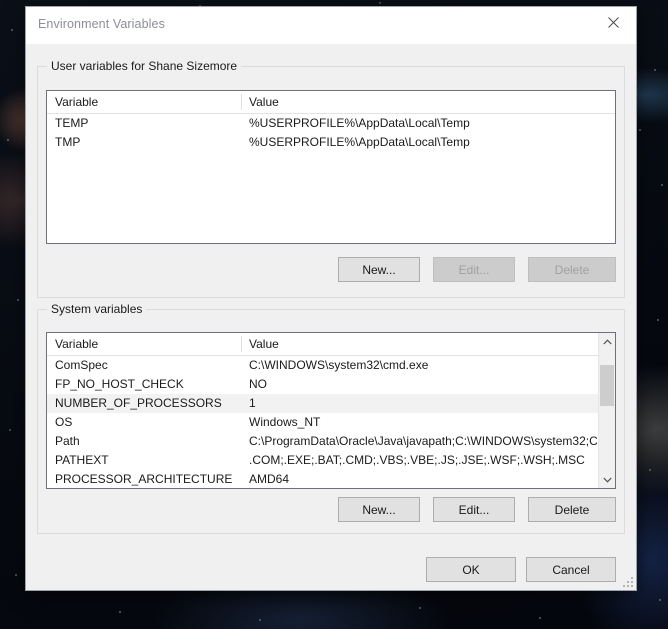 The height and width of the screenshot is (629, 668). I want to click on user-column-header-value: Value, so click(264, 102).